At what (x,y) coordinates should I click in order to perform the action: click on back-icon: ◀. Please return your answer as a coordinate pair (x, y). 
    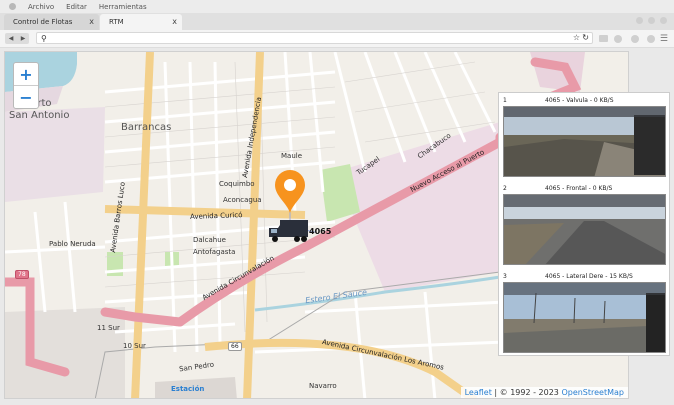
    Looking at the image, I should click on (11, 38).